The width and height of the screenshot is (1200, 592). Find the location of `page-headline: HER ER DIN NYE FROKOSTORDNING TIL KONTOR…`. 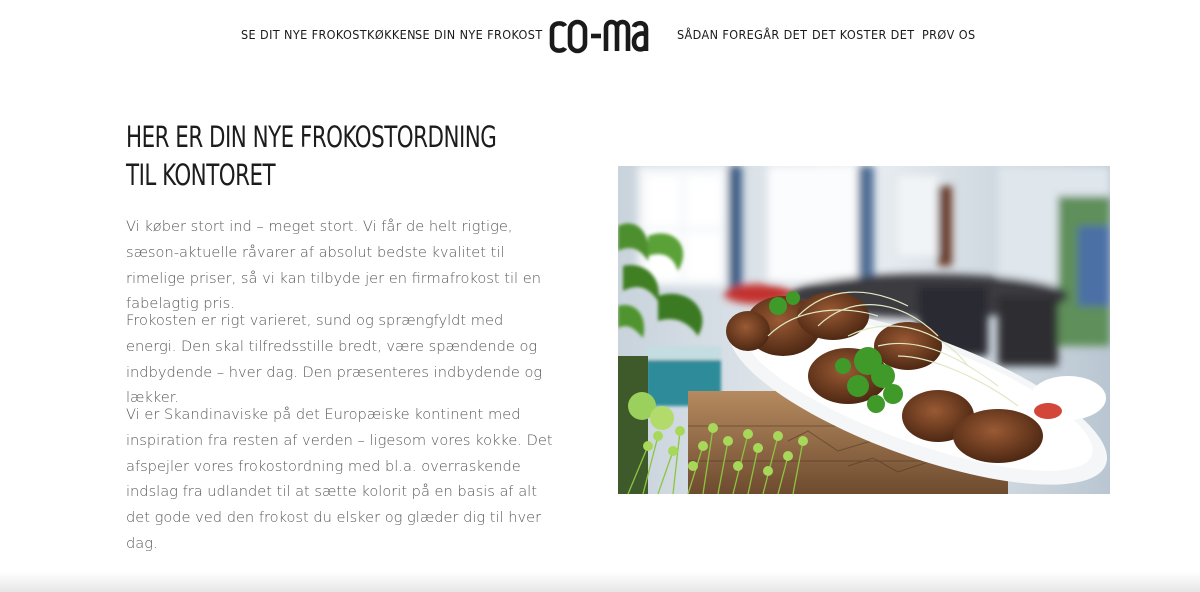

page-headline: HER ER DIN NYE FROKOSTORDNING TIL KONTOR… is located at coordinates (339, 156).